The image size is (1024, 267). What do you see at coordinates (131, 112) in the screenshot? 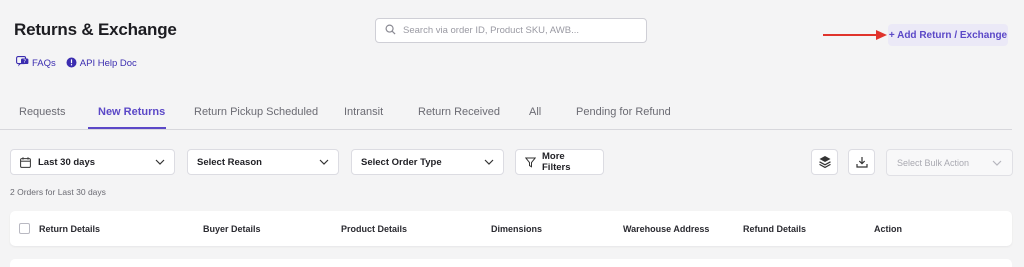
I see `tab-new-returns: New Returns` at bounding box center [131, 112].